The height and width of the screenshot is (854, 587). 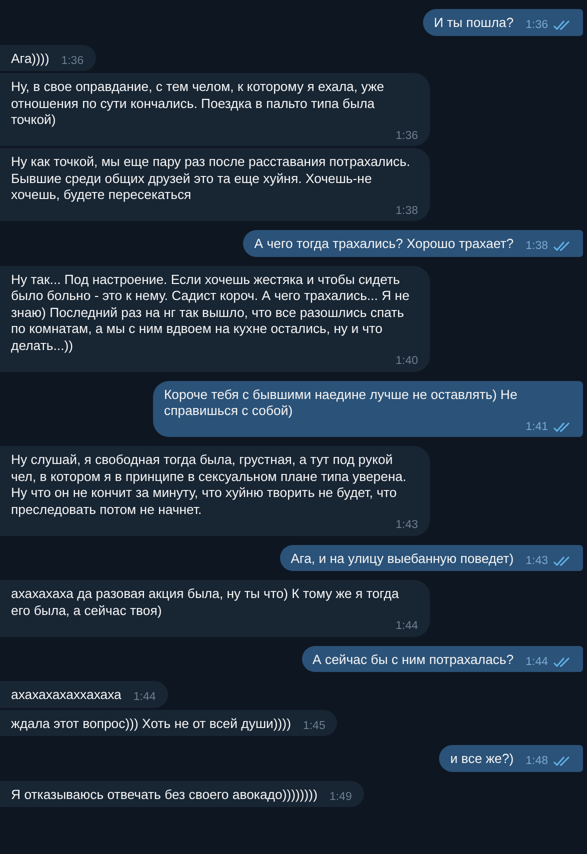 I want to click on message-time: 1:41, so click(x=537, y=427).